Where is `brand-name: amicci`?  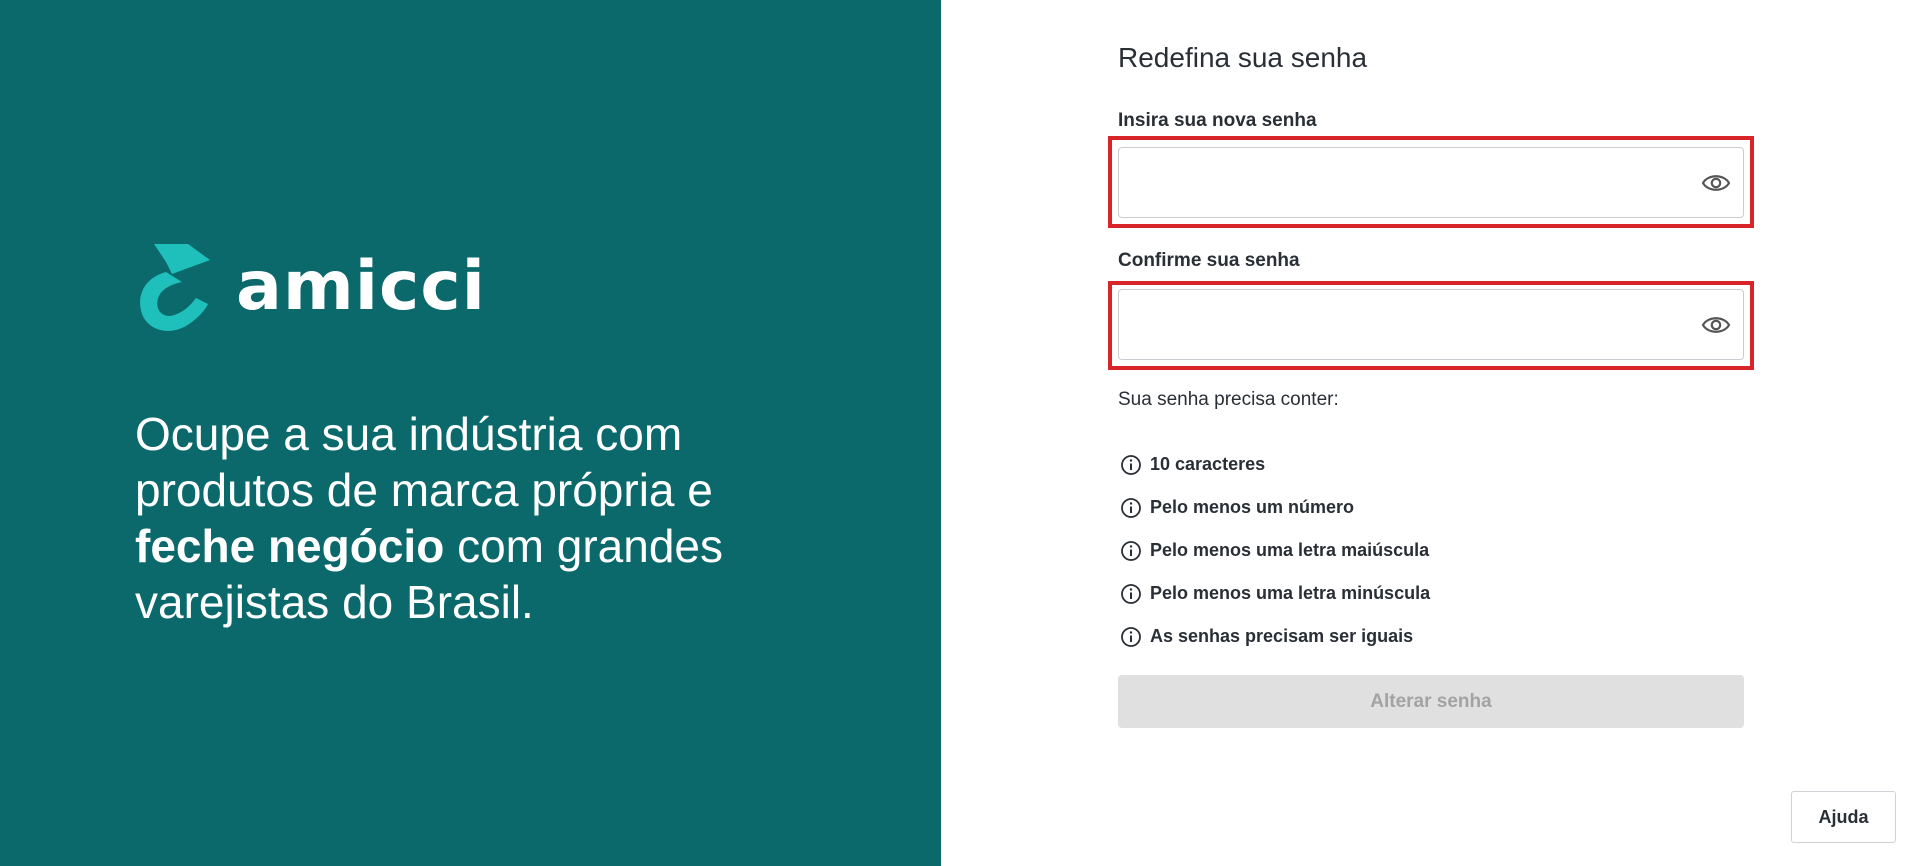
brand-name: amicci is located at coordinates (361, 286).